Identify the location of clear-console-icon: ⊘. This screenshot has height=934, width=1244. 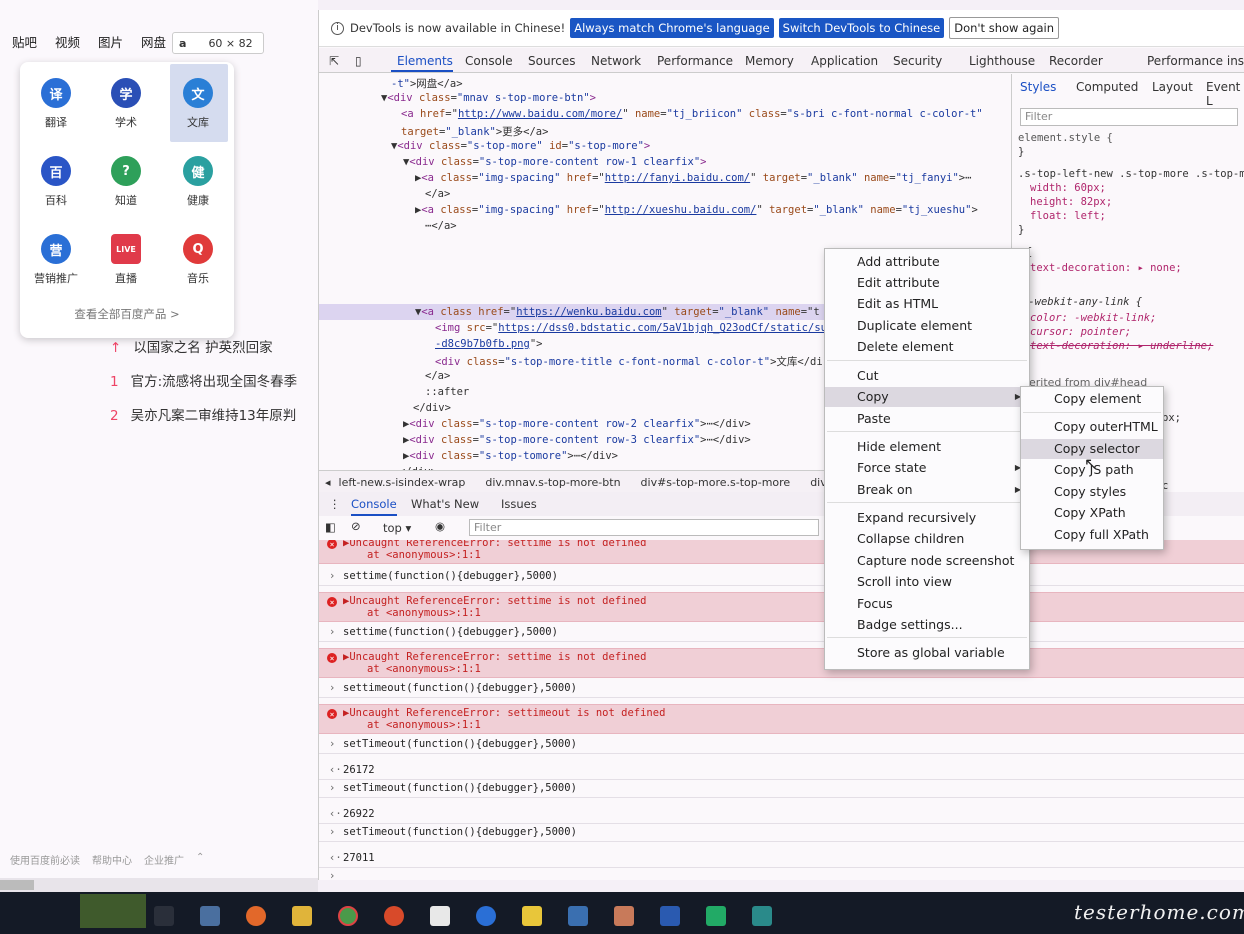
(356, 526).